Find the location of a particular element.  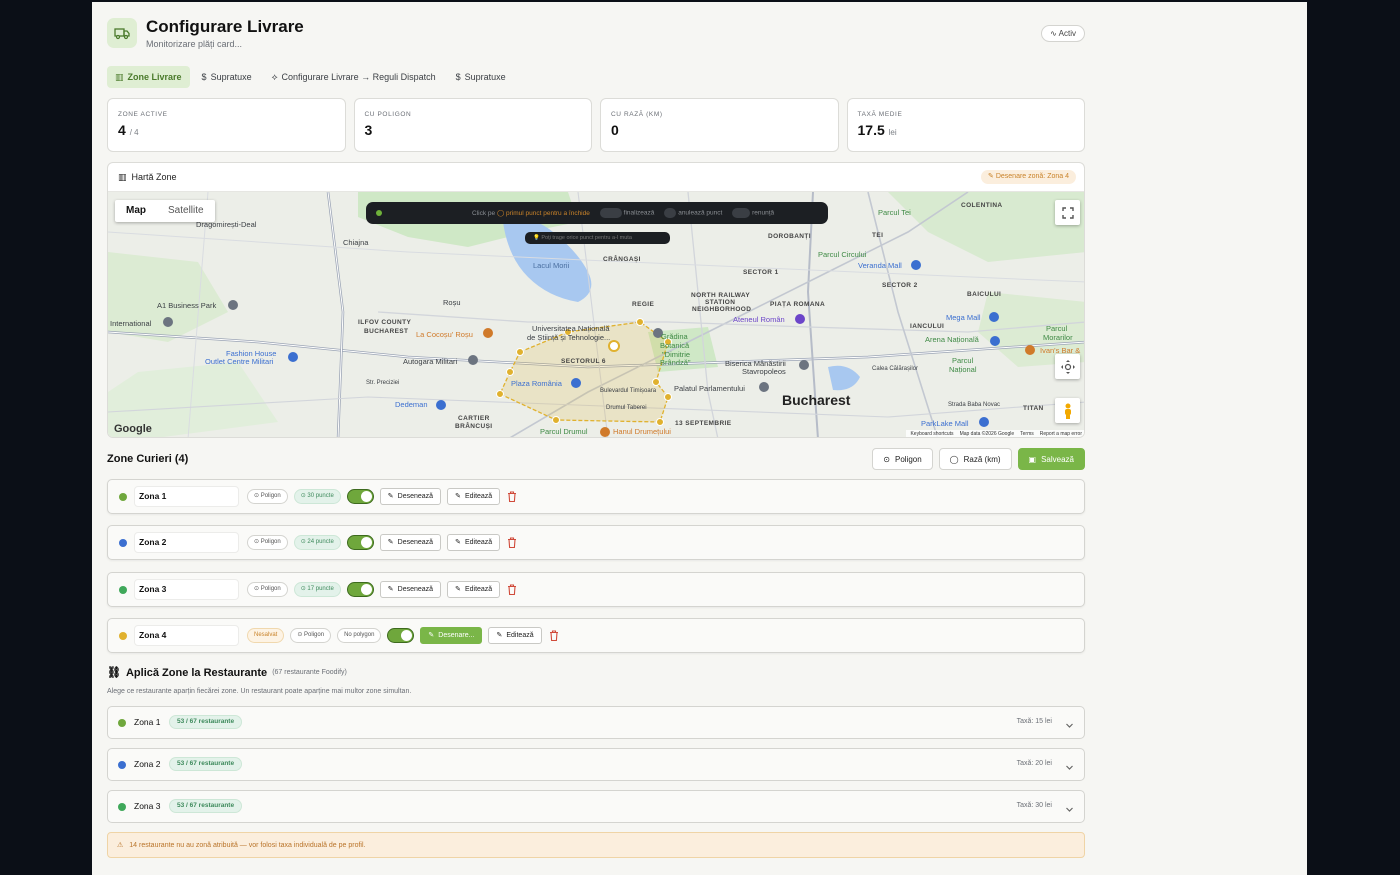

pin-icon: ⊙ is located at coordinates (886, 459).